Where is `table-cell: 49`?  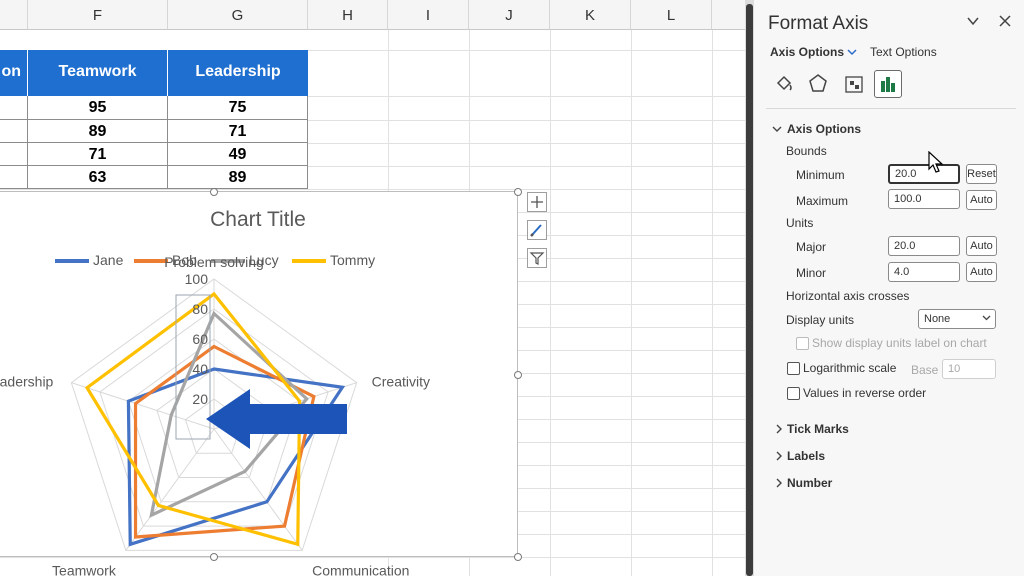 table-cell: 49 is located at coordinates (238, 154).